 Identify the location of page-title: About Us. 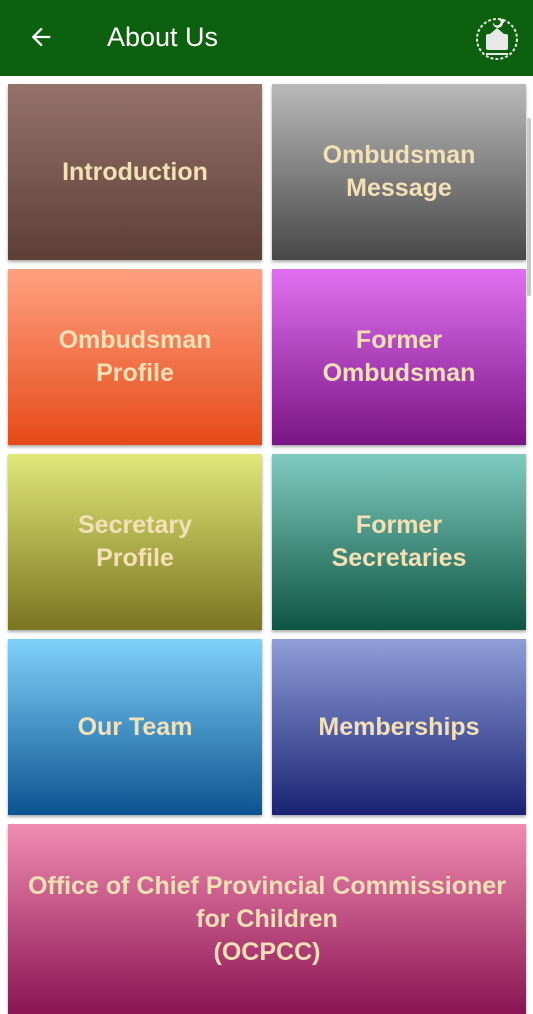
(163, 37).